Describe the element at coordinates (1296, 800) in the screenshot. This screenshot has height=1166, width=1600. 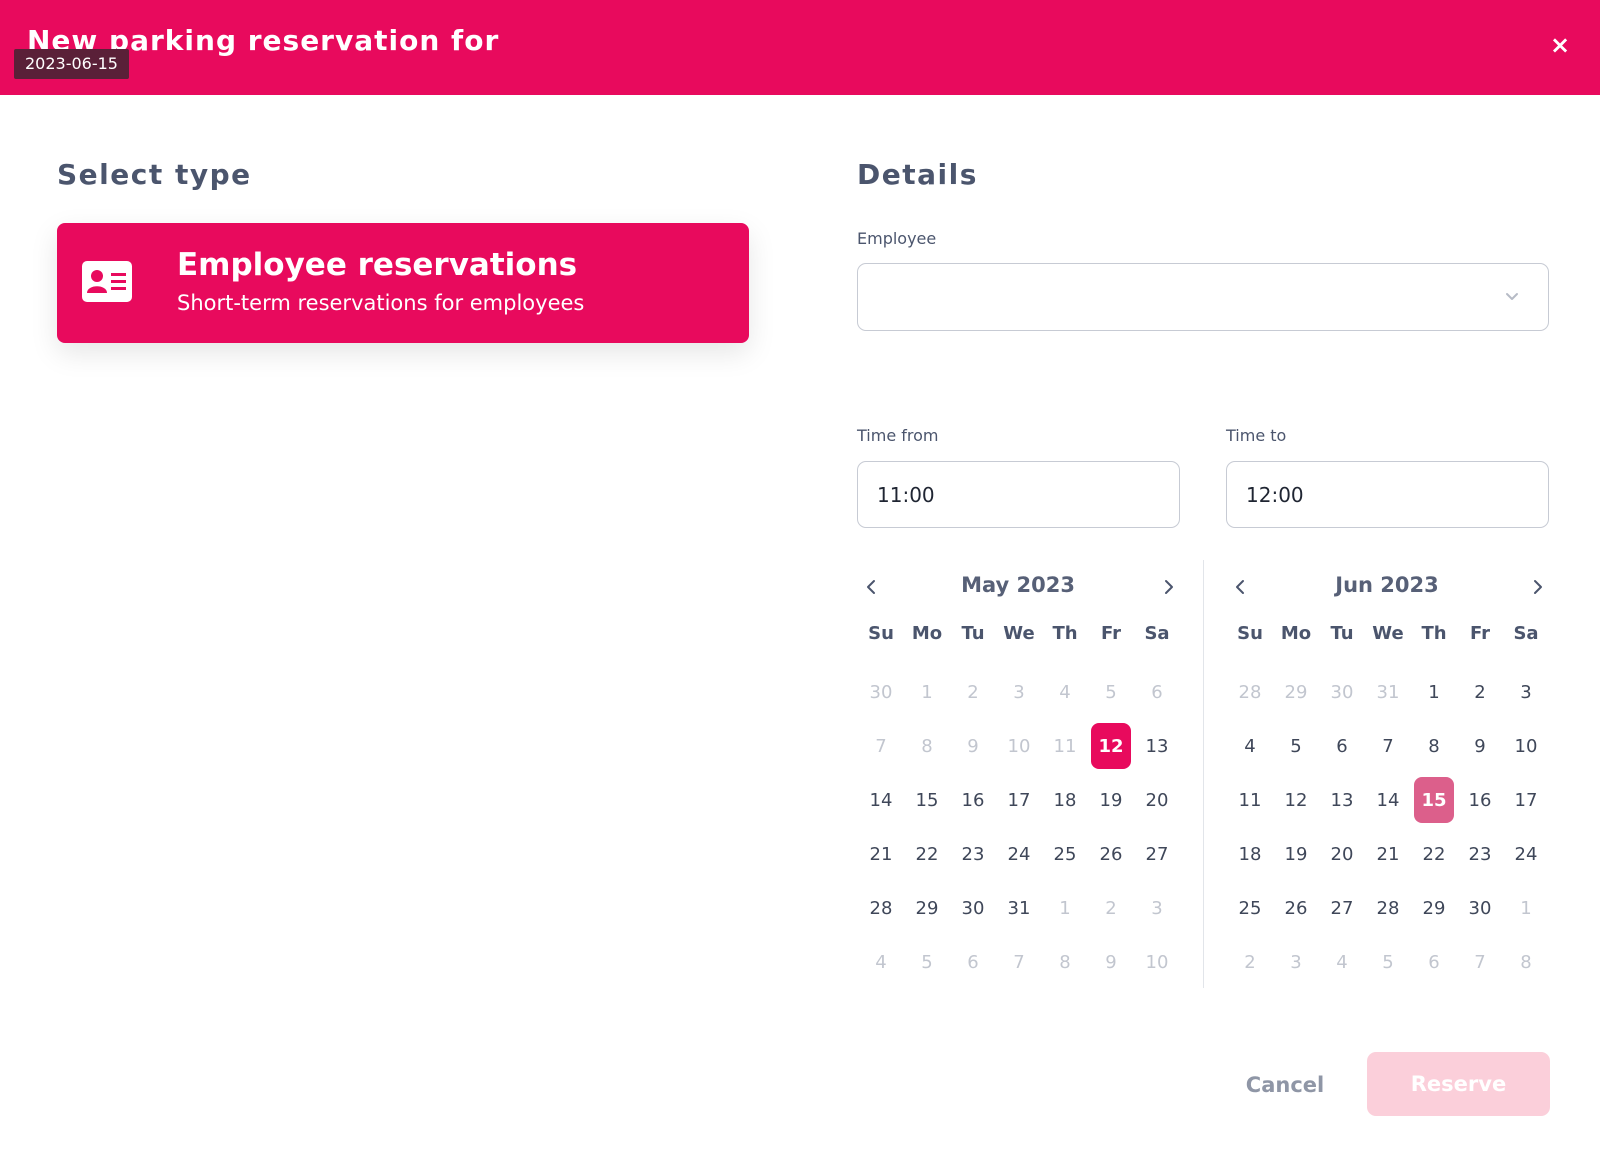
I see `calendar-day: 12` at that location.